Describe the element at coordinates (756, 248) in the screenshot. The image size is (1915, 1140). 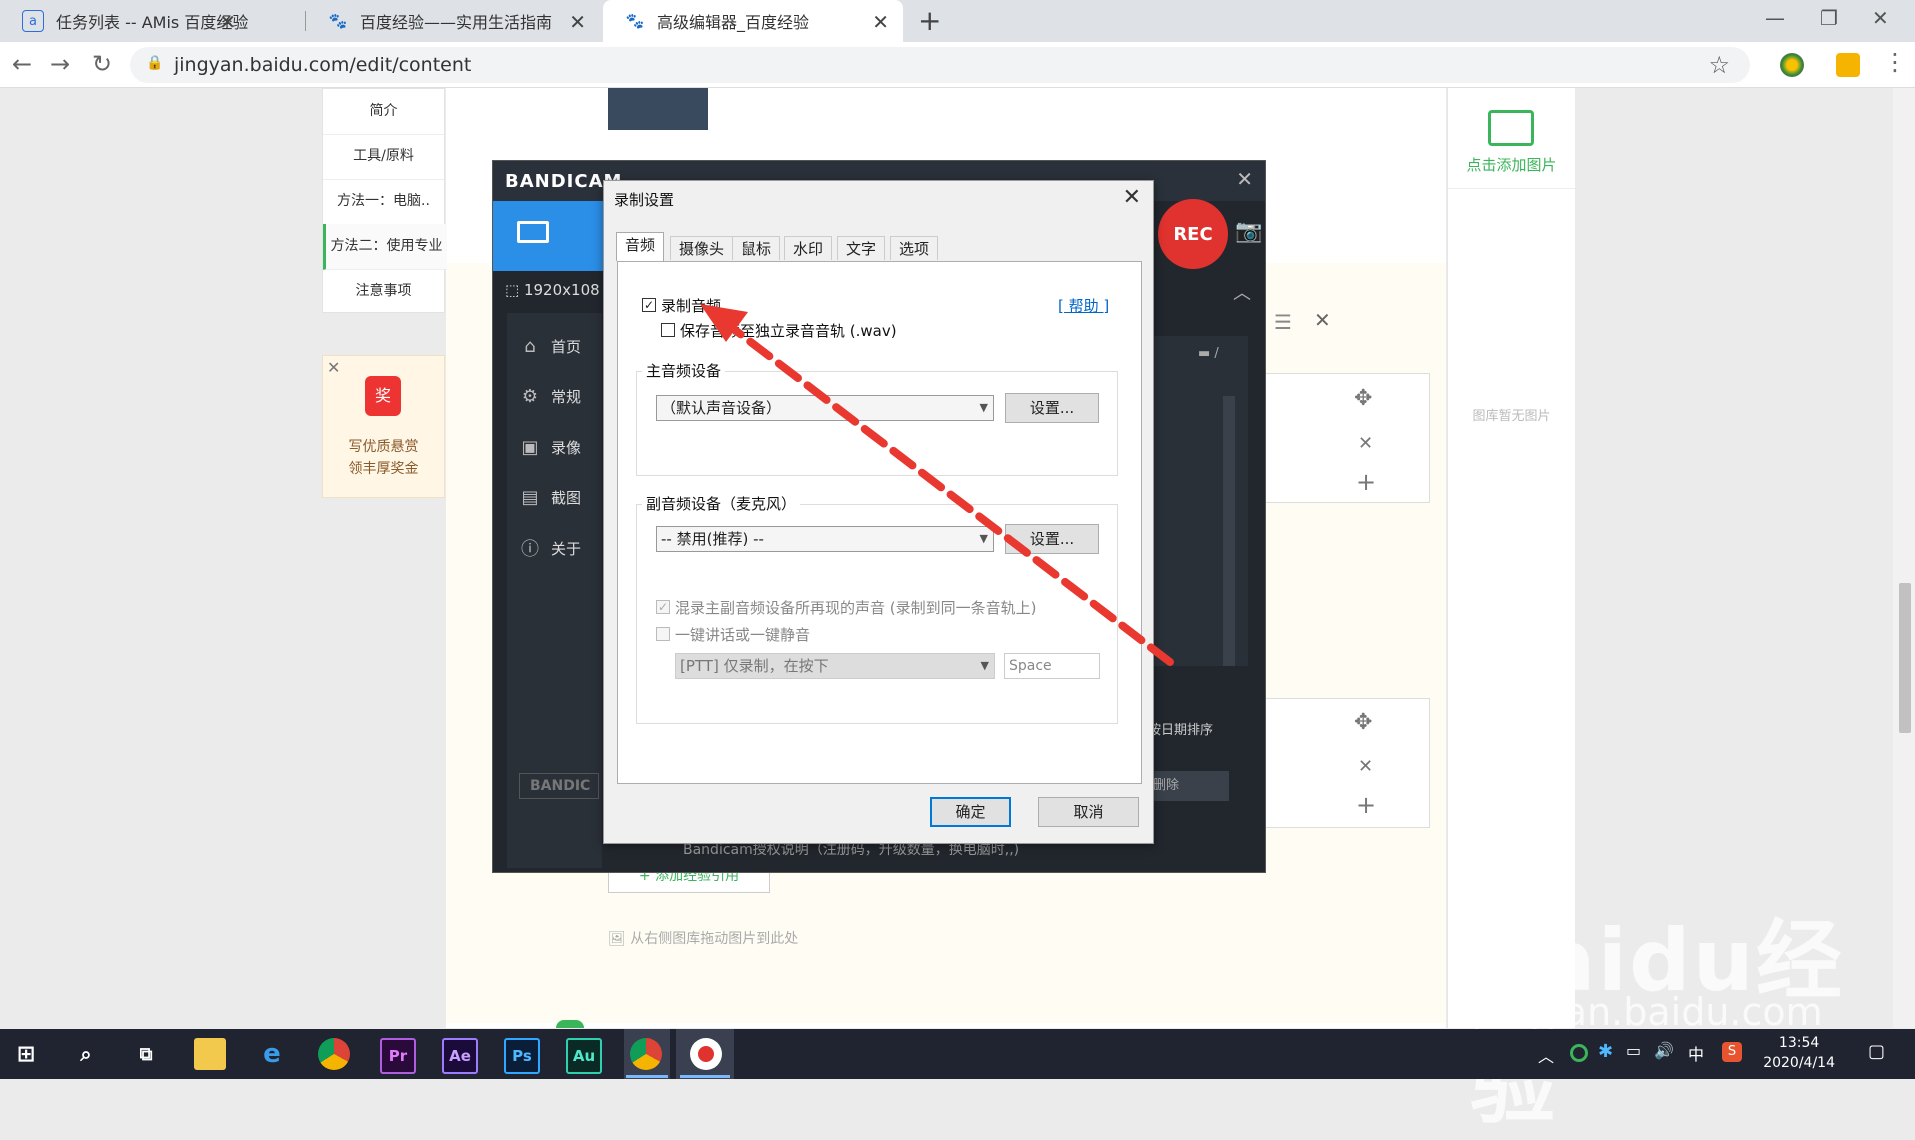
I see `tab-mouse: 鼠标` at that location.